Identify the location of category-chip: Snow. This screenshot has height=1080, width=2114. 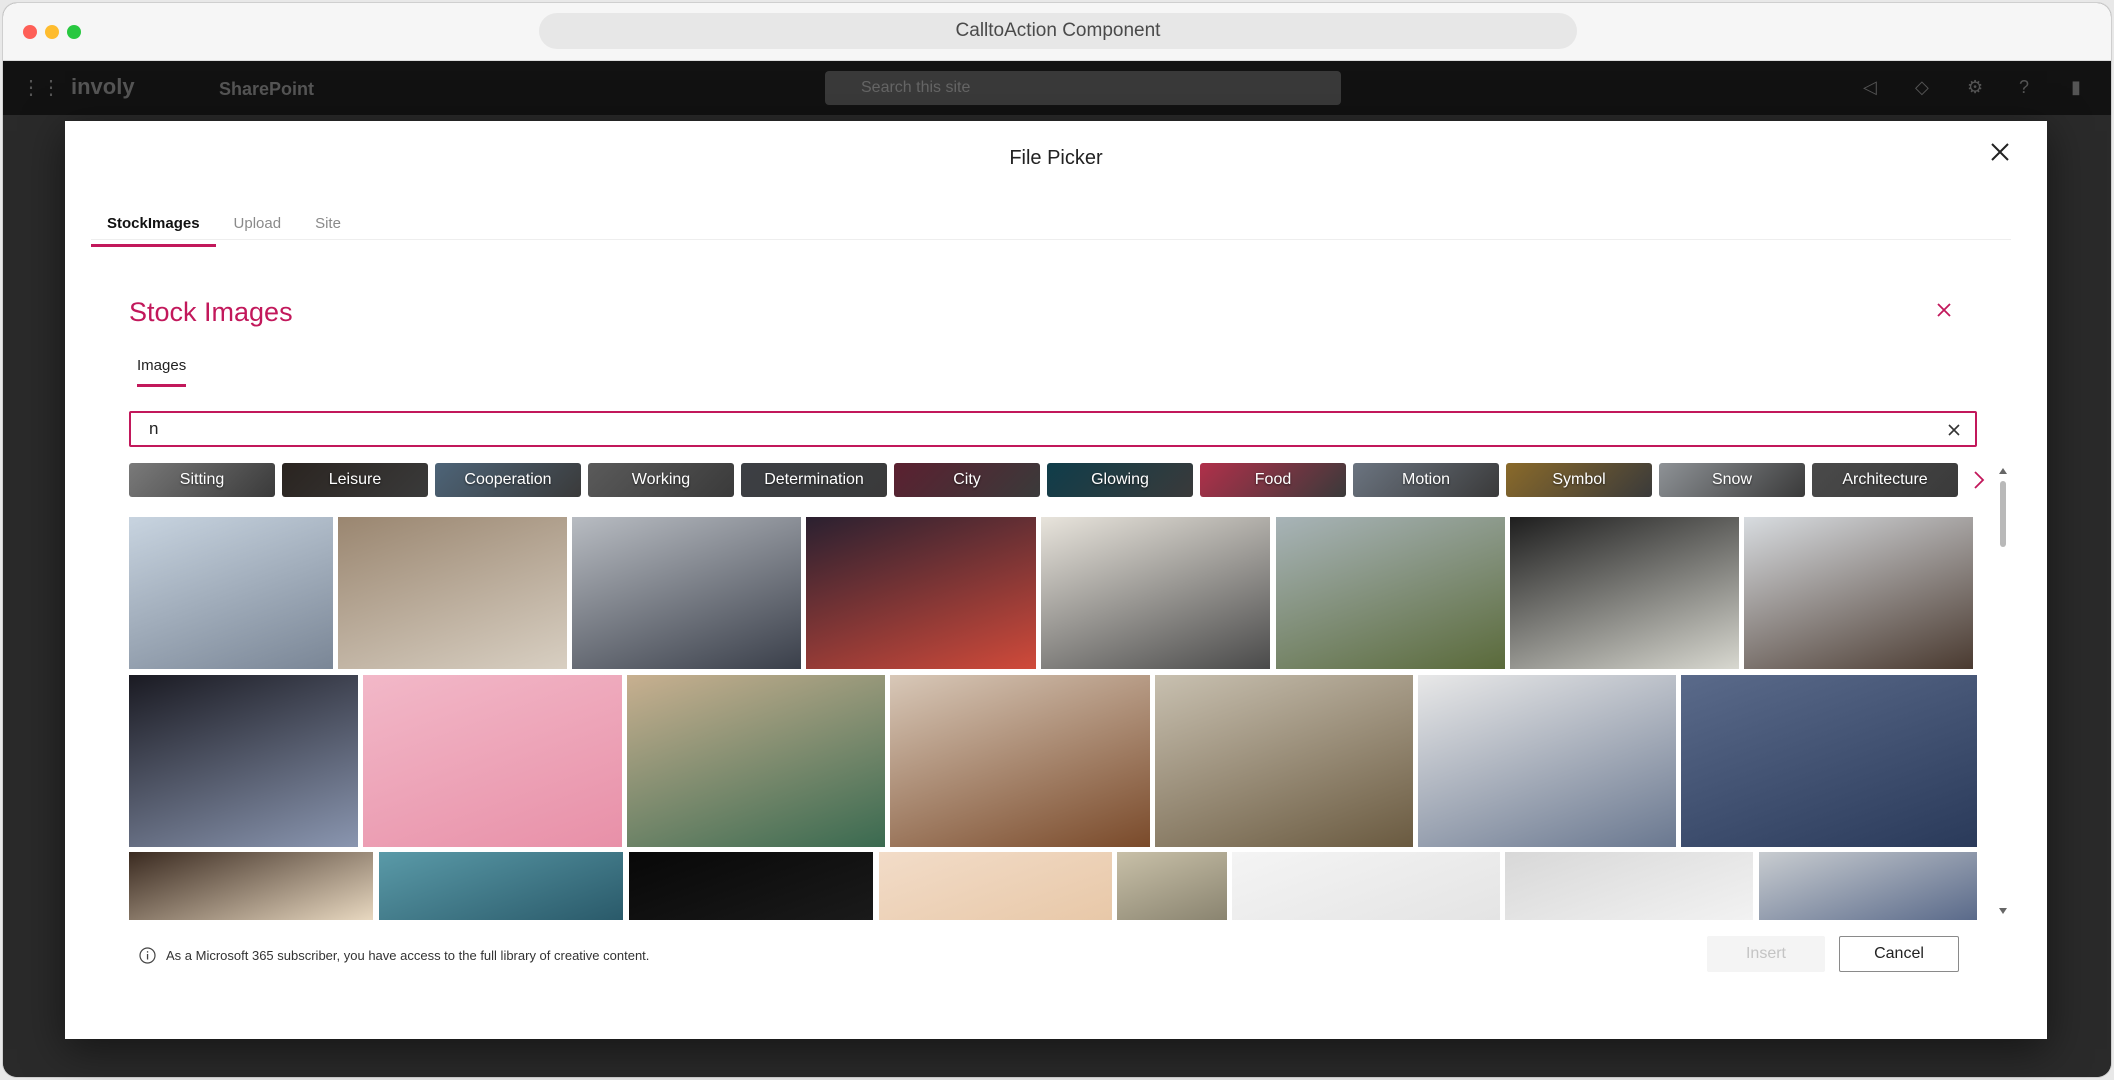
(1732, 480).